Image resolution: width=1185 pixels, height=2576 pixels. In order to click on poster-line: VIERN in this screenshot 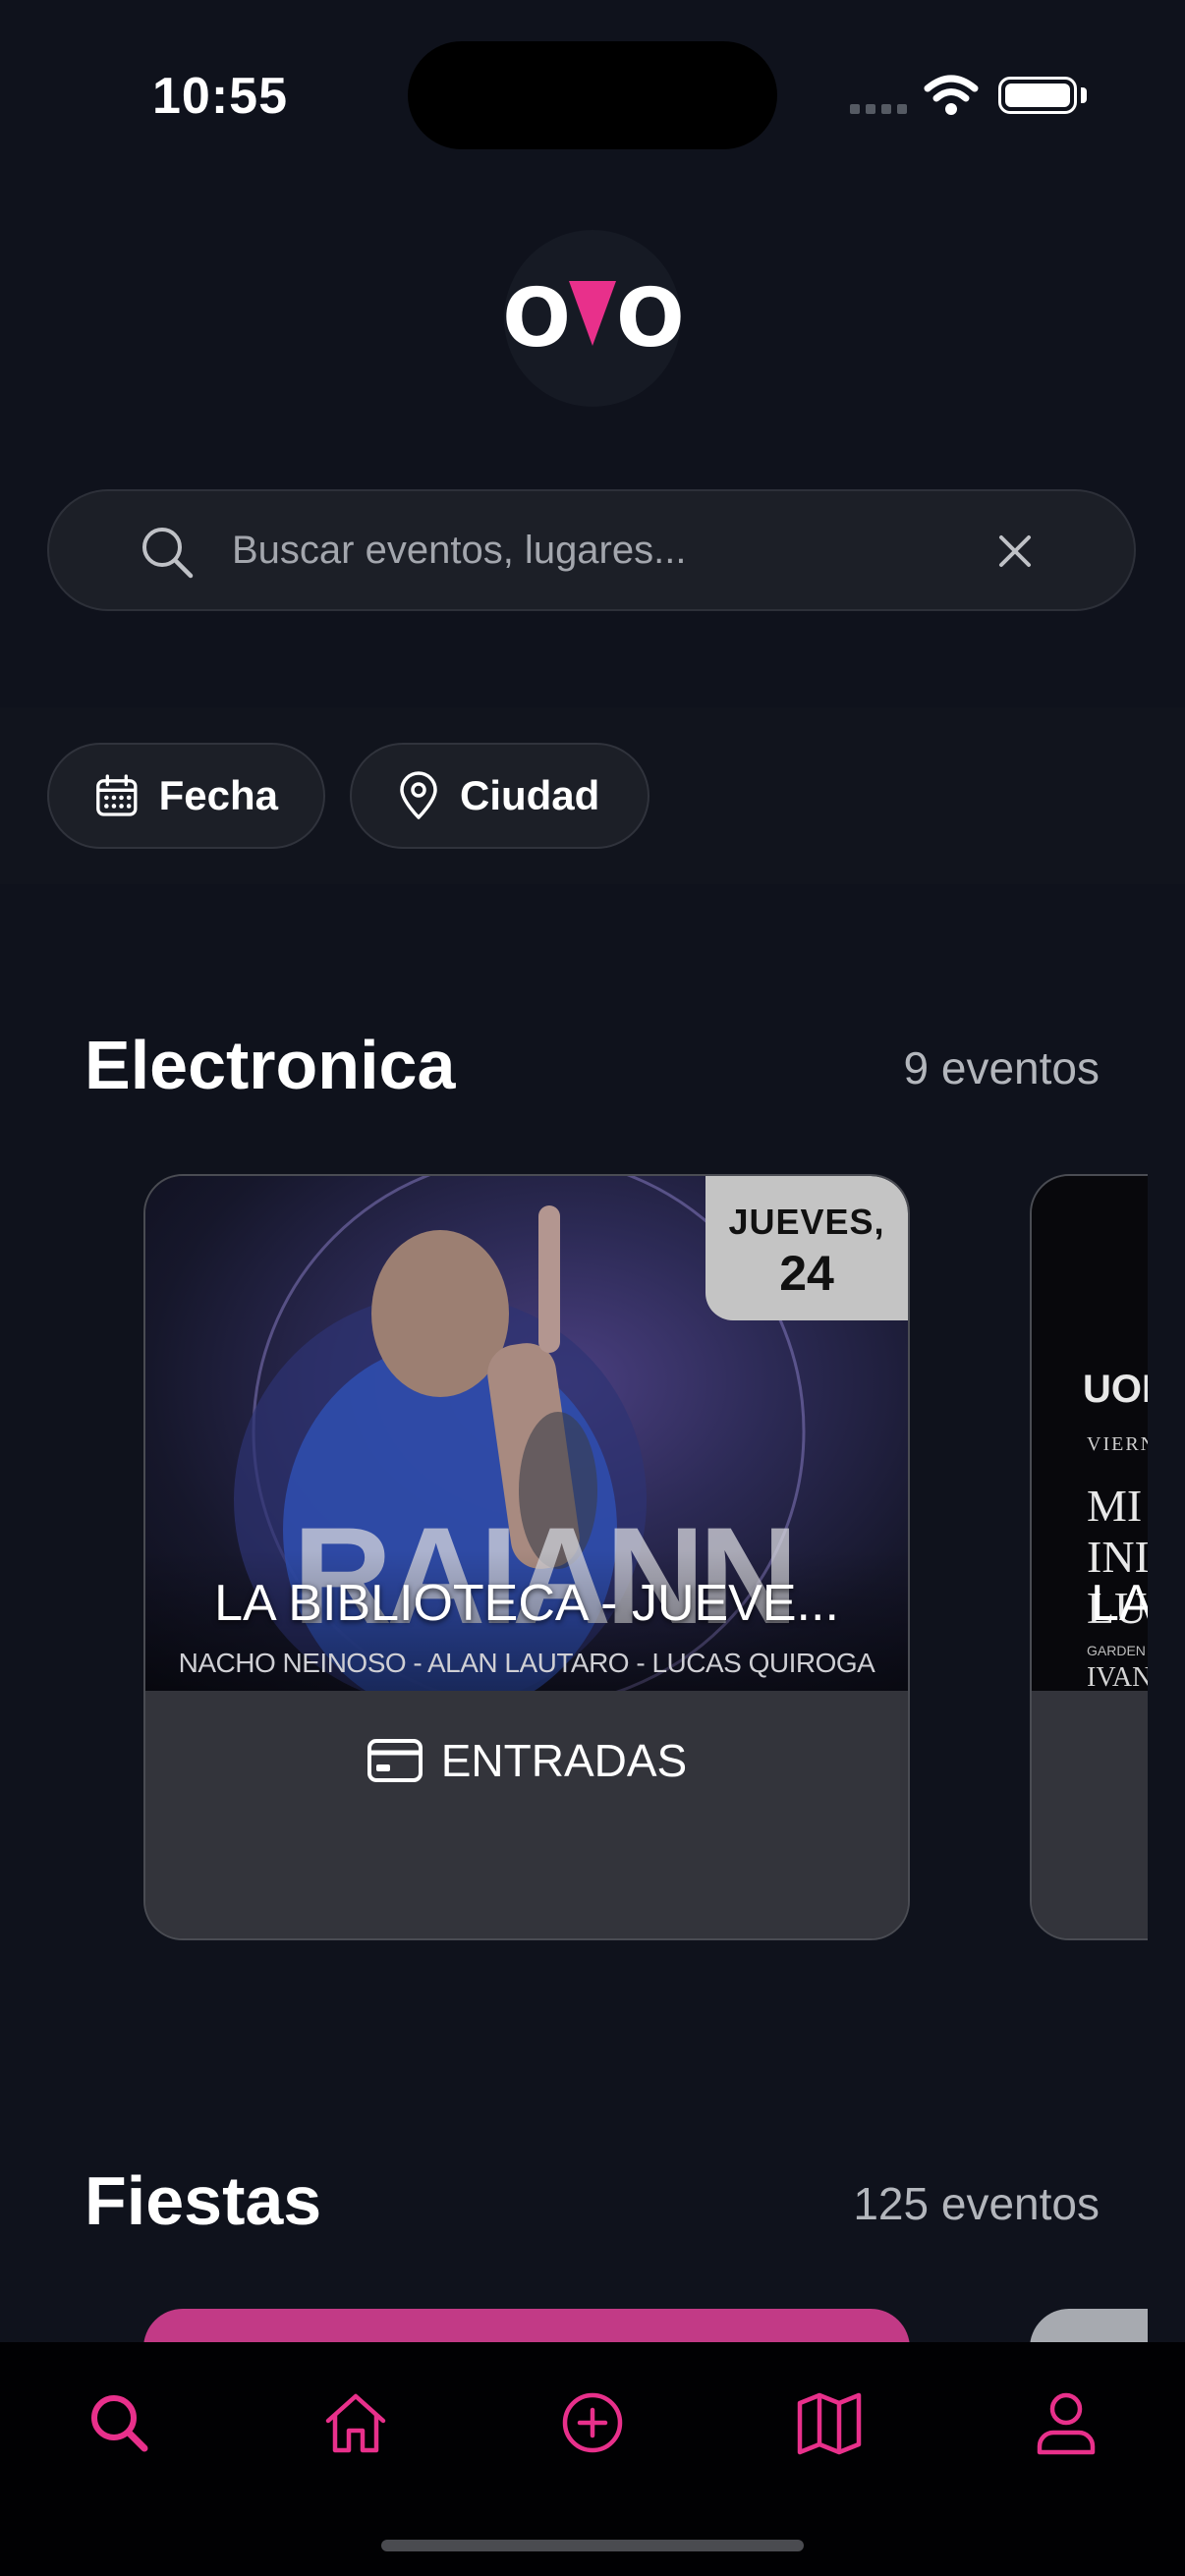, I will do `click(1118, 1444)`.